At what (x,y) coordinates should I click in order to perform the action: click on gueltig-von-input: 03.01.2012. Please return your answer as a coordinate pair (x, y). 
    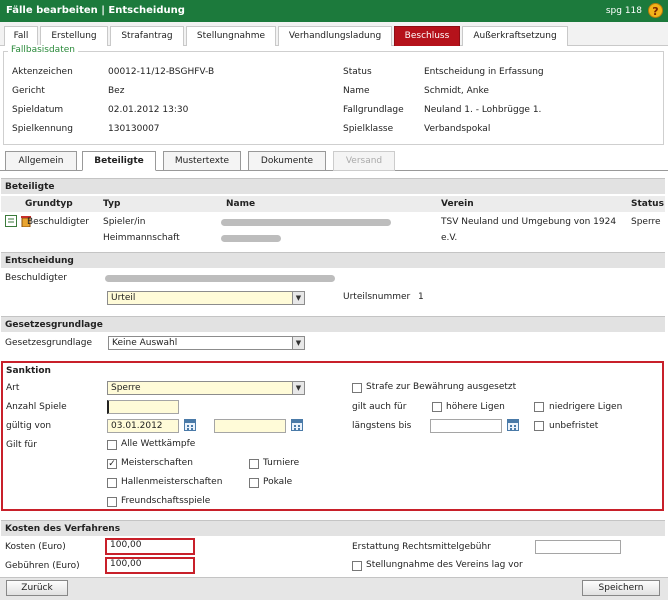
    Looking at the image, I should click on (143, 426).